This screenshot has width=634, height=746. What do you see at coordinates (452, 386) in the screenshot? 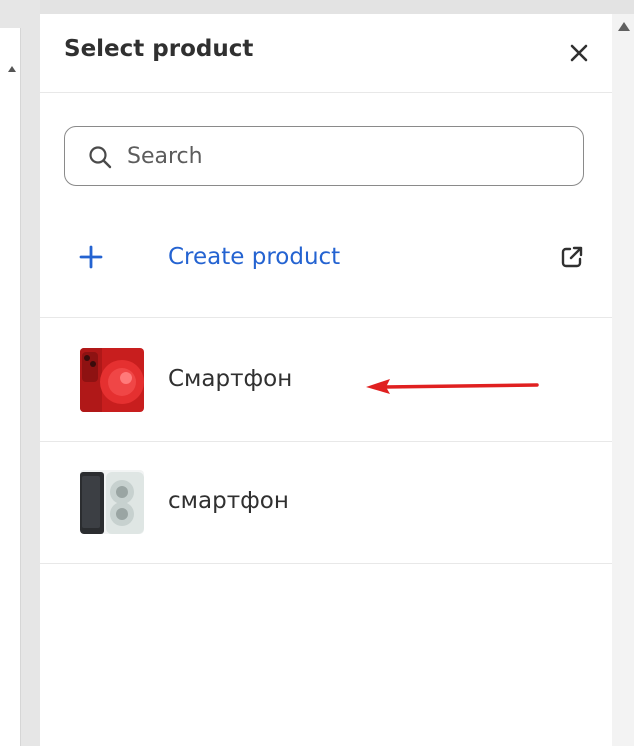
I see `red-arrow-annotation` at bounding box center [452, 386].